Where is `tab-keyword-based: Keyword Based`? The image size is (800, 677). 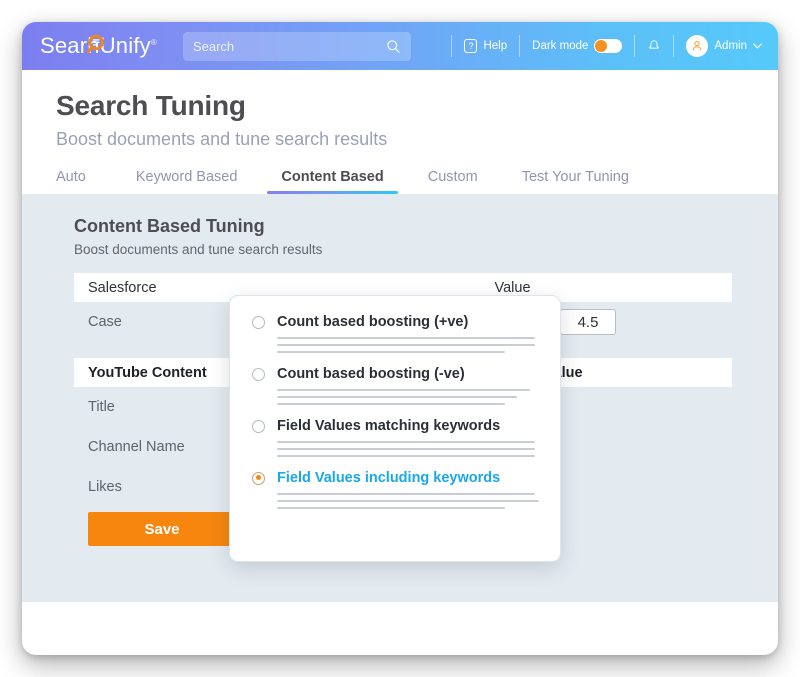 tab-keyword-based: Keyword Based is located at coordinates (187, 181).